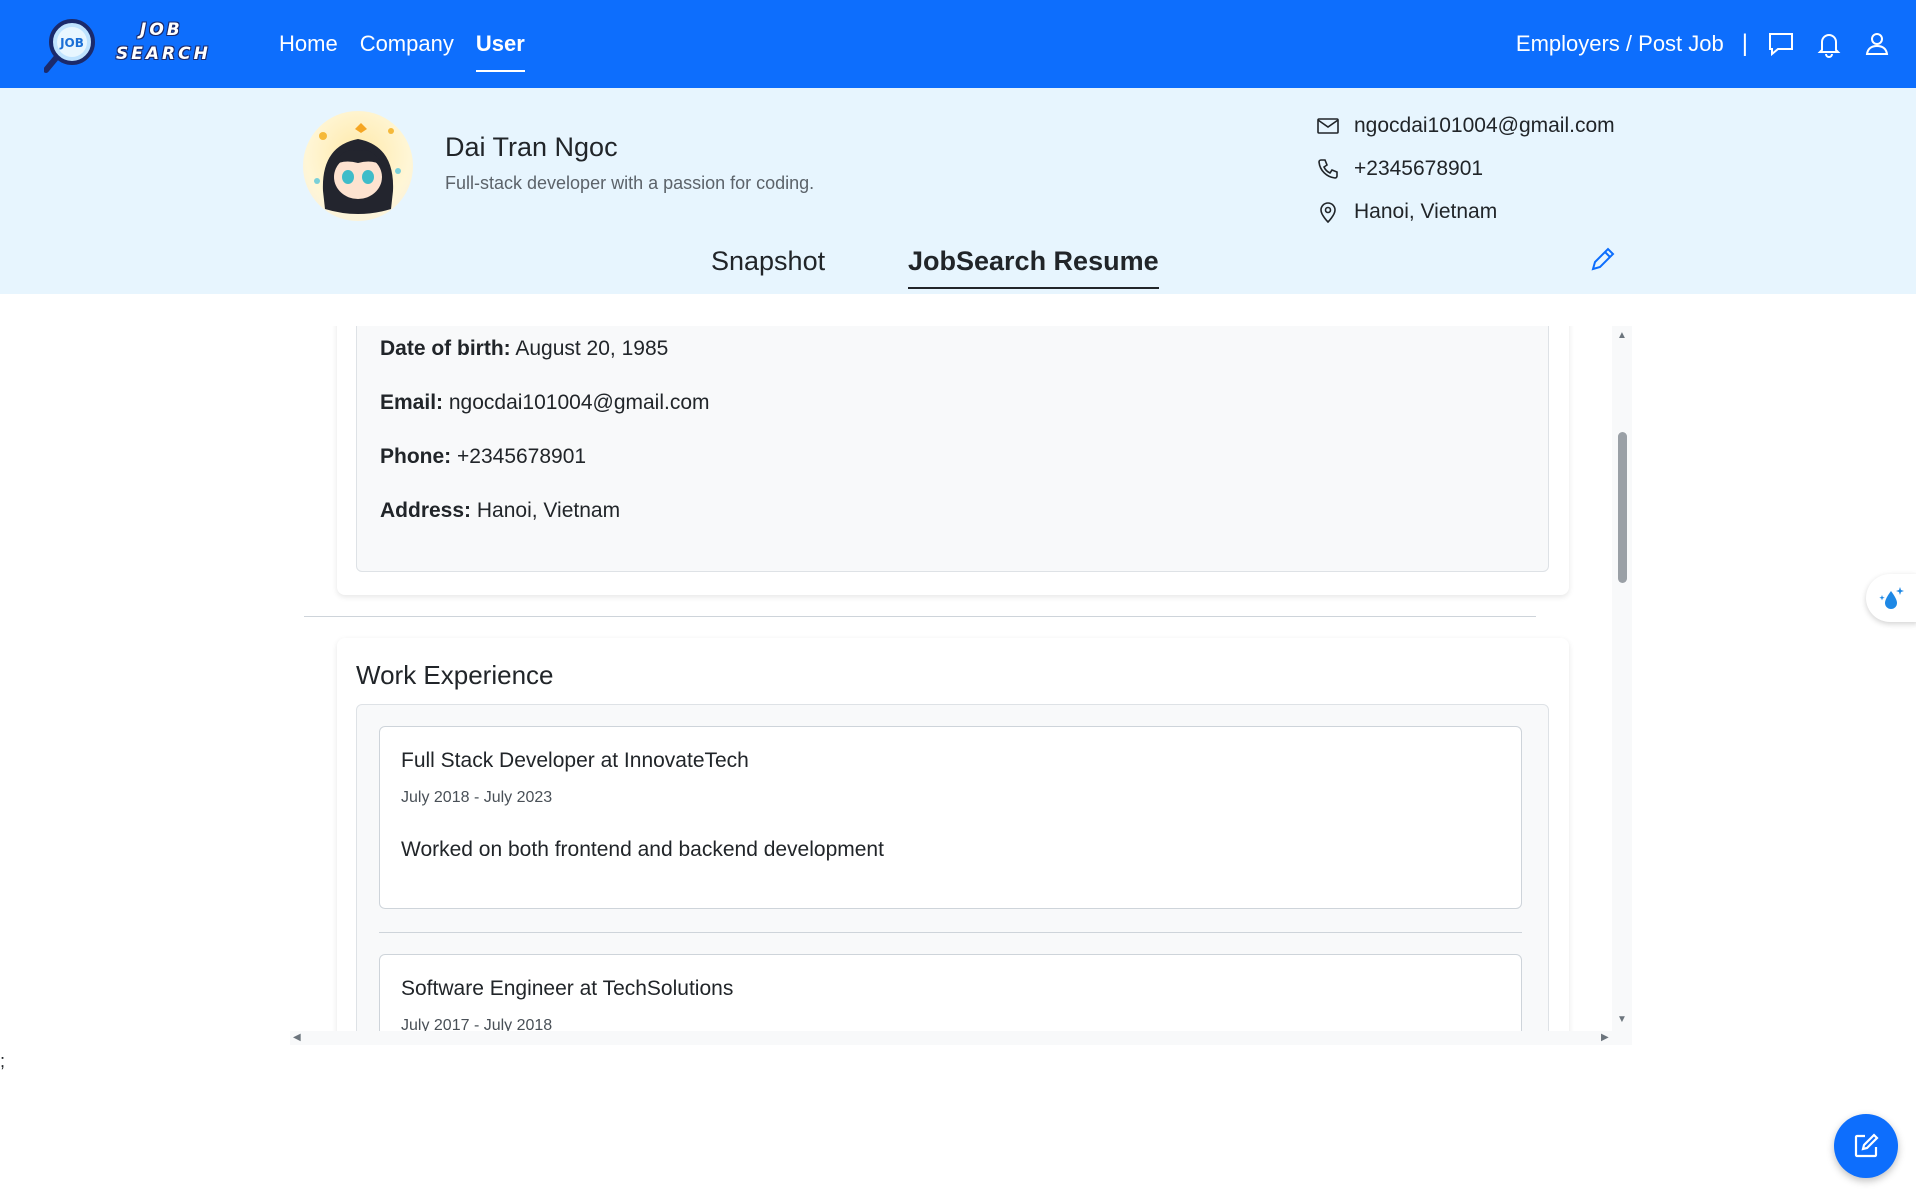 The width and height of the screenshot is (1916, 1199). Describe the element at coordinates (477, 797) in the screenshot. I see `job-dates: July 2018 - July 2023` at that location.